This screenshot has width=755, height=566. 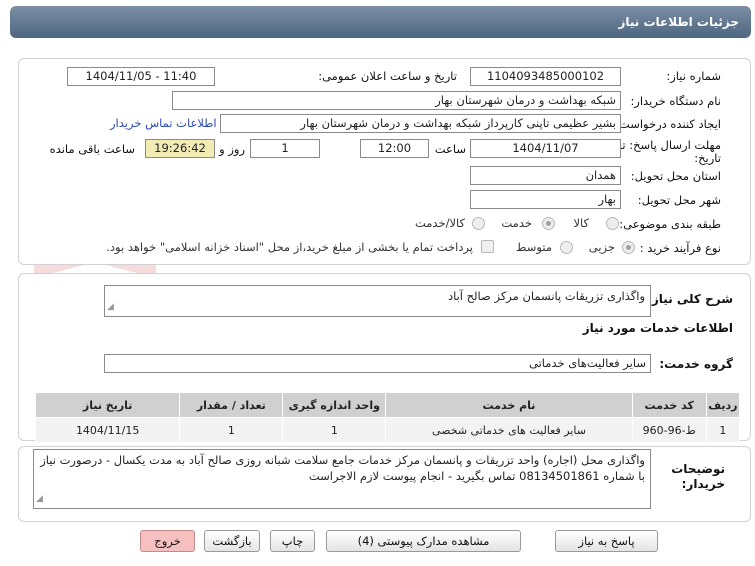 What do you see at coordinates (612, 223) in the screenshot?
I see `category-goods-radio` at bounding box center [612, 223].